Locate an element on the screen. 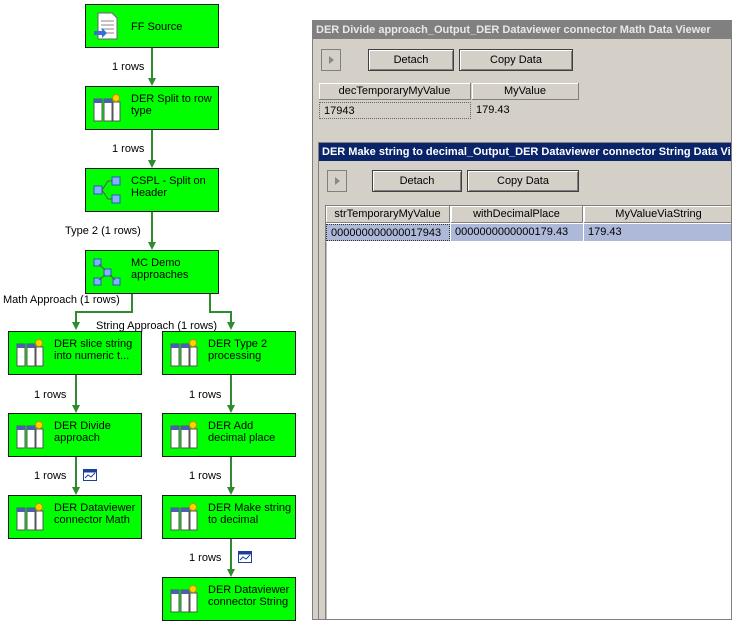  column-header: decTemporaryMyValue is located at coordinates (395, 91).